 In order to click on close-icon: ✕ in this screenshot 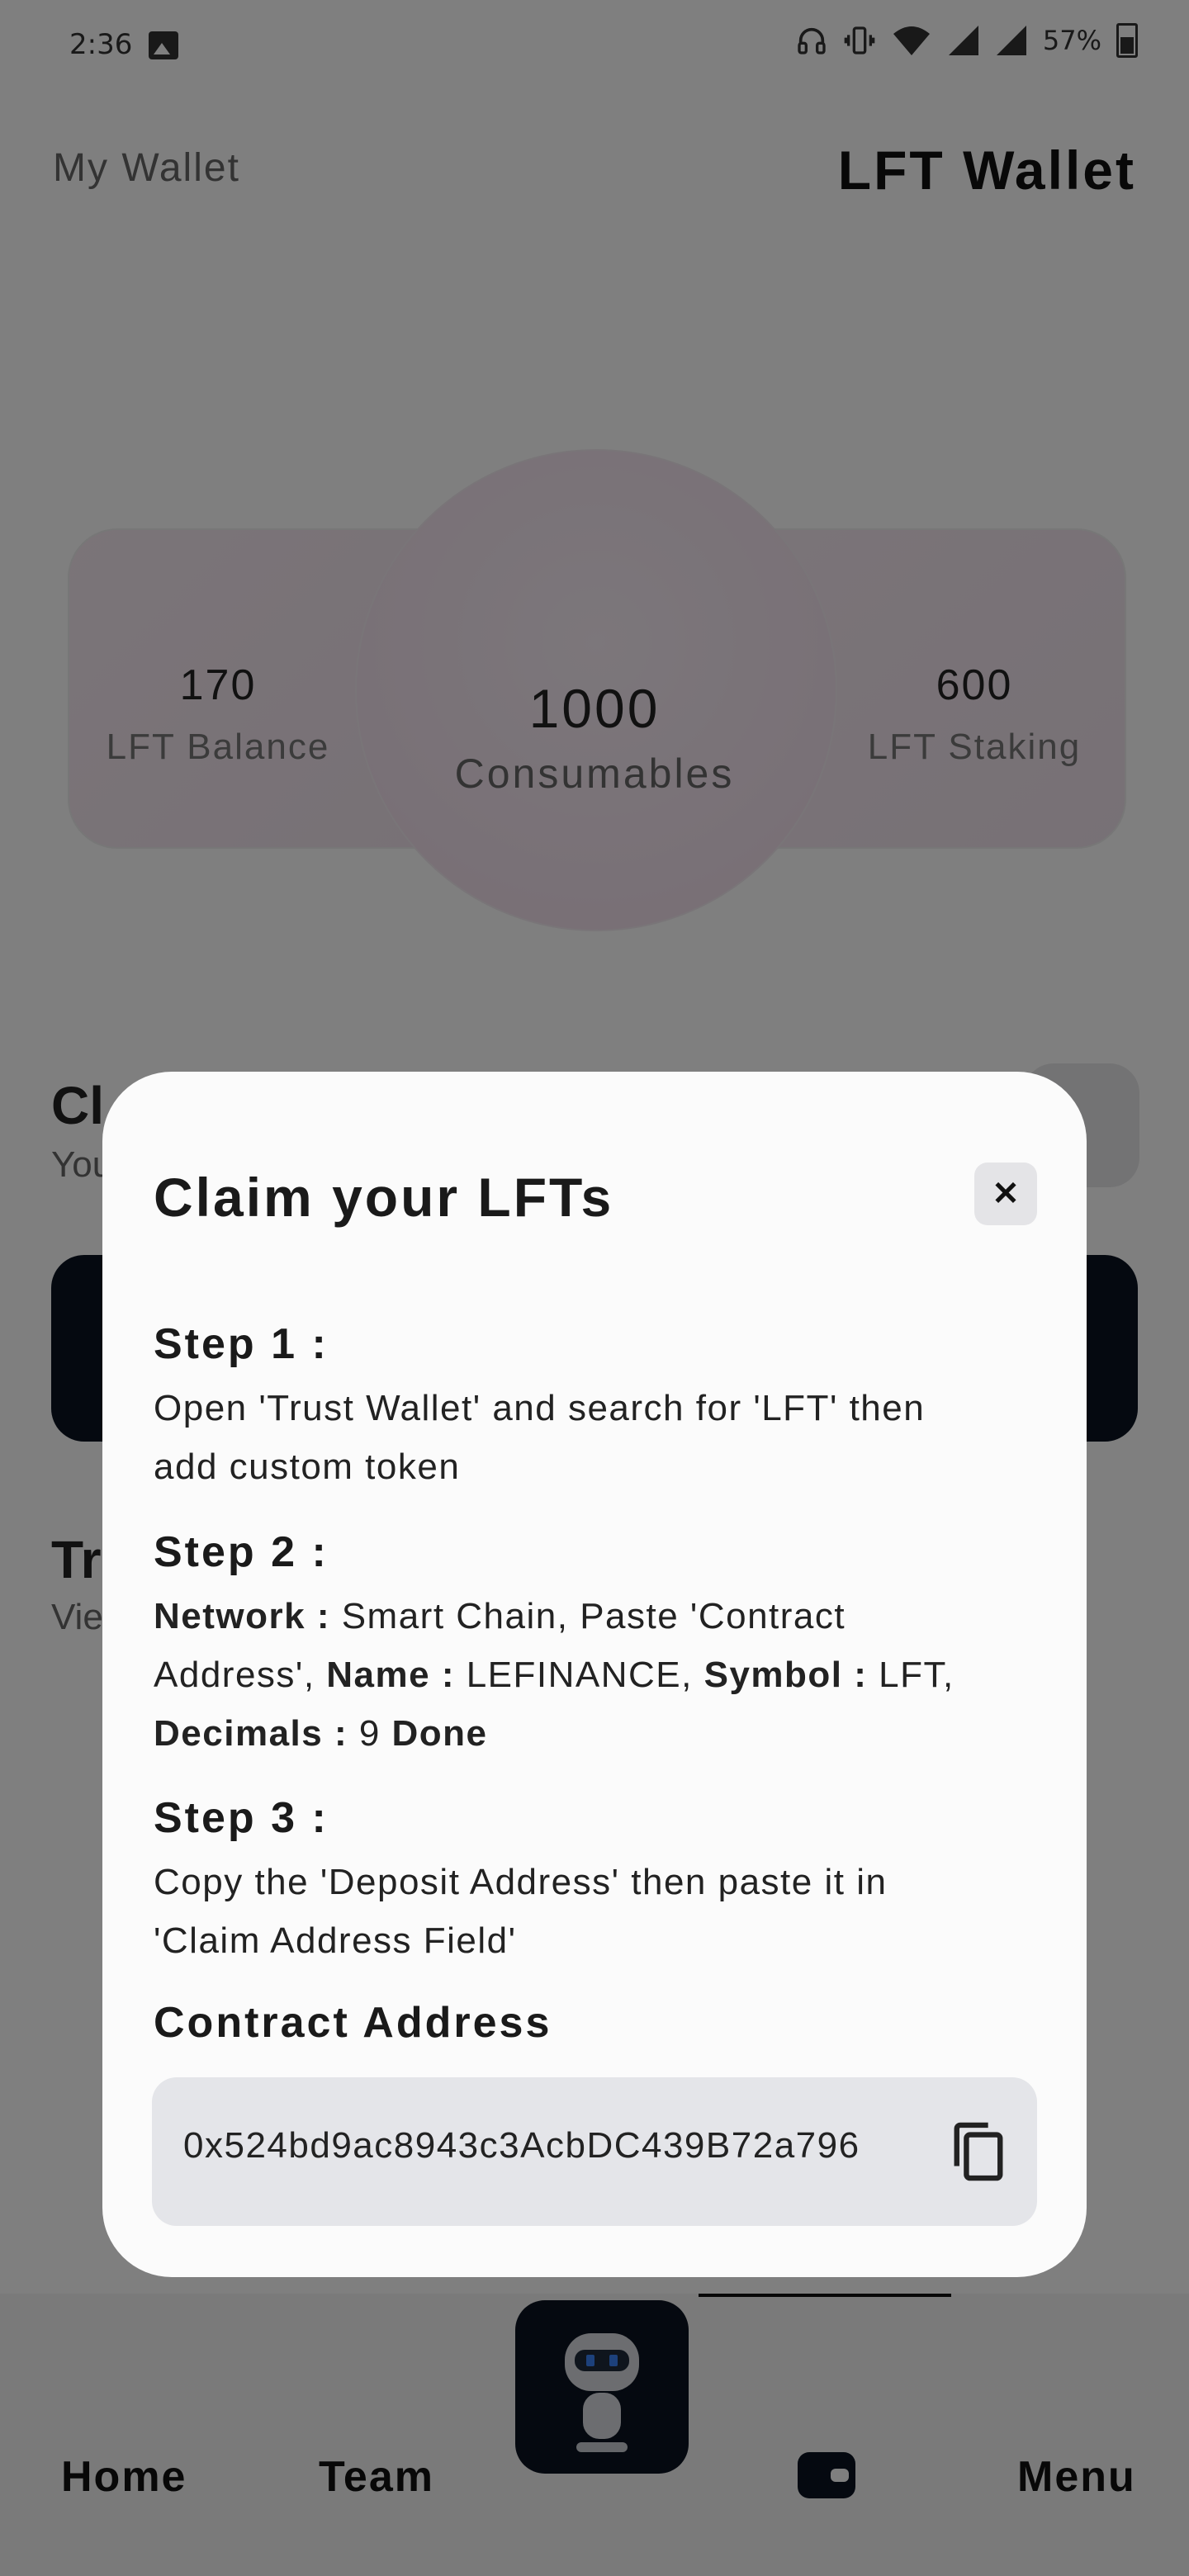, I will do `click(1006, 1194)`.